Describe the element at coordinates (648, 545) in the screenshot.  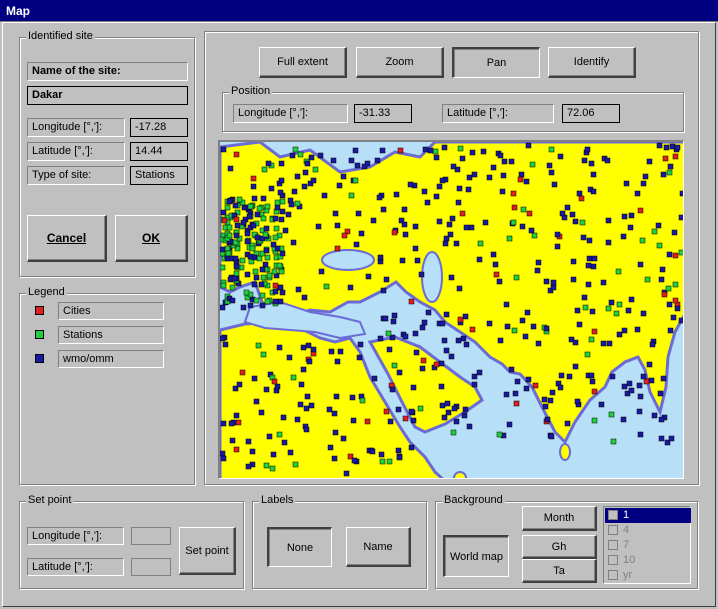
I see `month-list-item: 7` at that location.